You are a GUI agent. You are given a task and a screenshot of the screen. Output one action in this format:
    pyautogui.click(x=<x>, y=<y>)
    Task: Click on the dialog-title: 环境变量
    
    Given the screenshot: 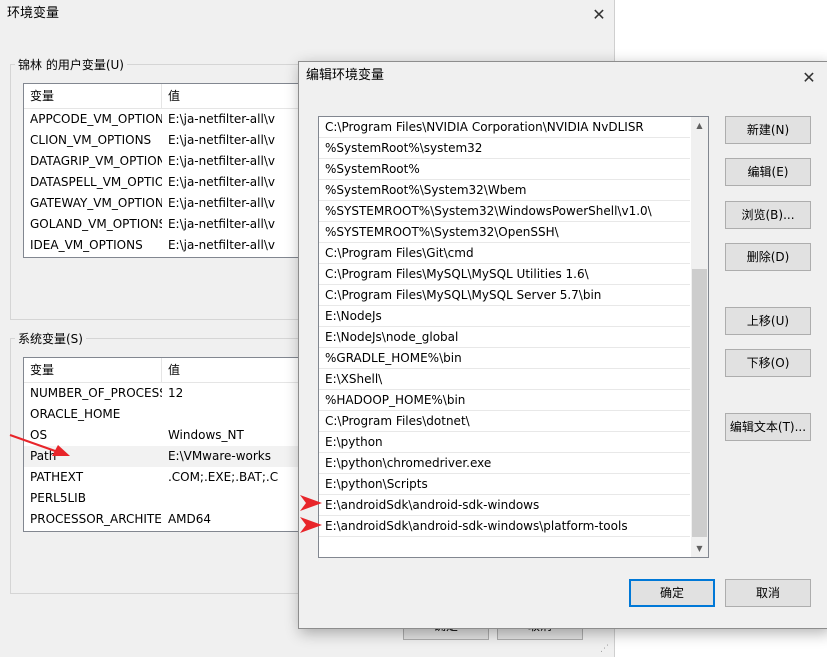 What is the action you would take?
    pyautogui.click(x=33, y=13)
    